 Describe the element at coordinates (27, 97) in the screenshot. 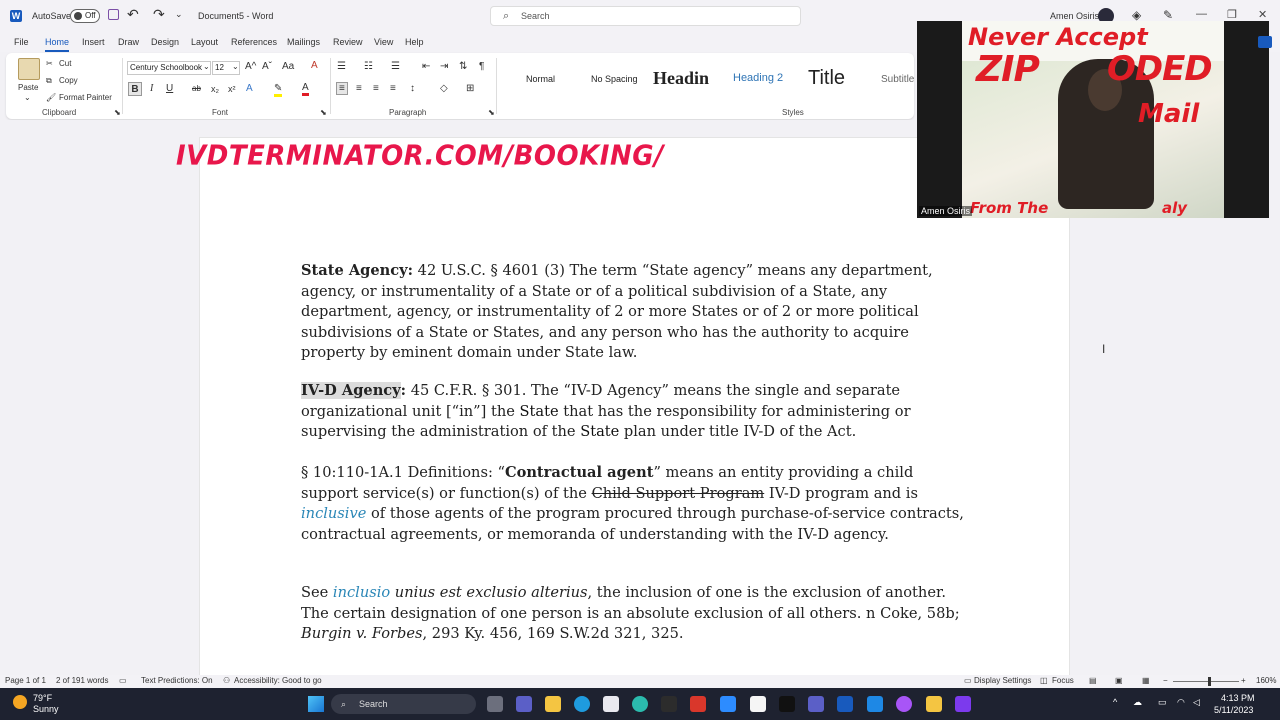

I see `paste-dropdown-icon: ⌄` at that location.